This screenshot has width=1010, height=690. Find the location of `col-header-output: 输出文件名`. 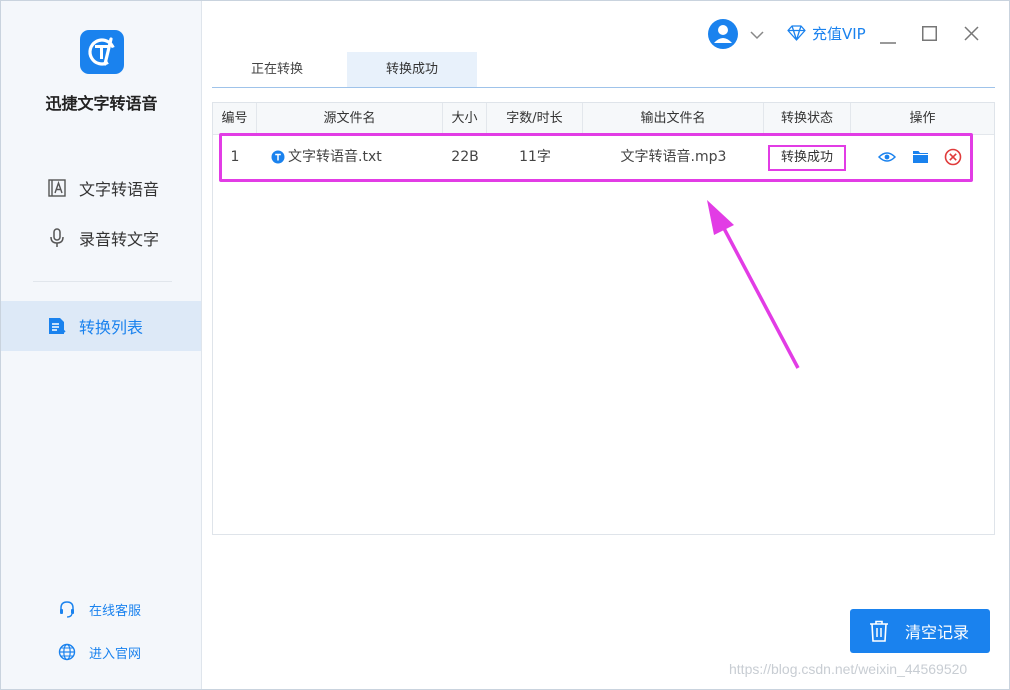

col-header-output: 输出文件名 is located at coordinates (673, 119).